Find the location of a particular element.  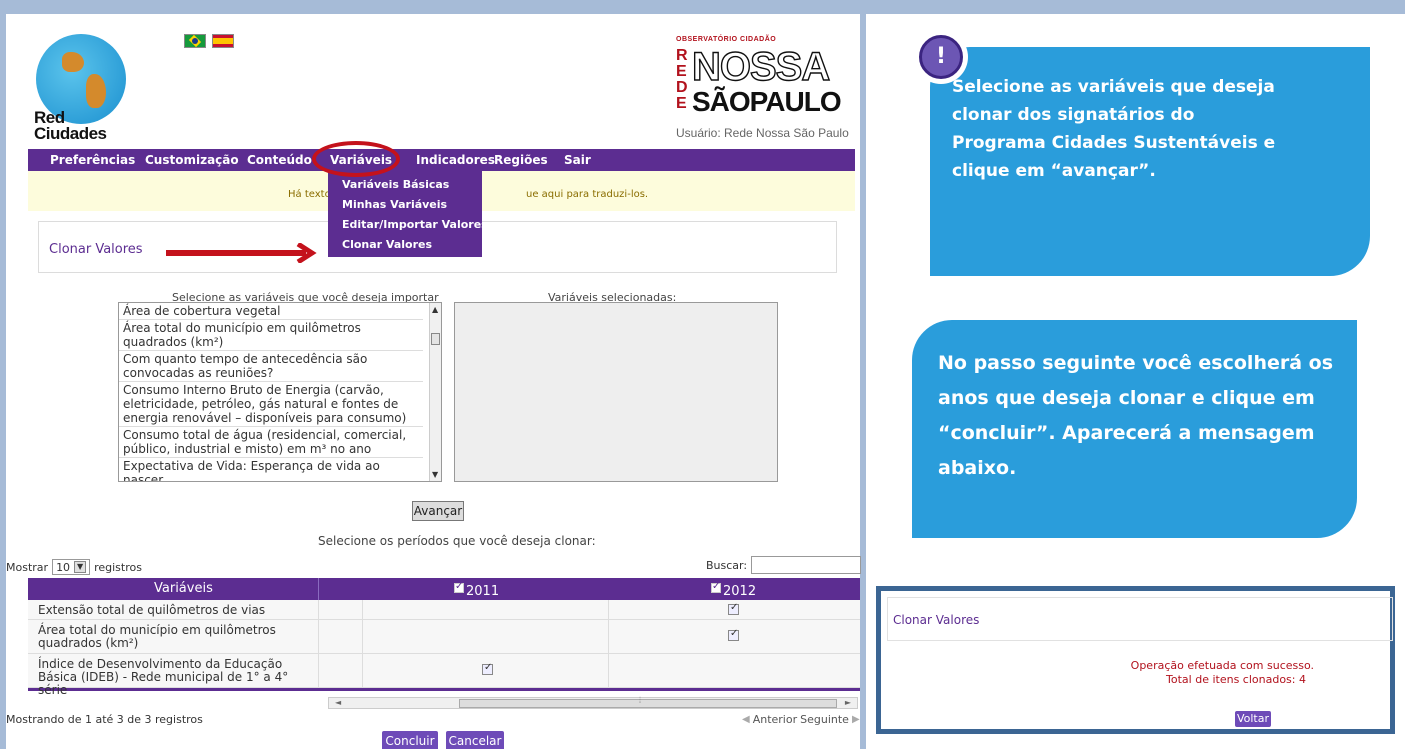

red-arrow-icon is located at coordinates (241, 253).